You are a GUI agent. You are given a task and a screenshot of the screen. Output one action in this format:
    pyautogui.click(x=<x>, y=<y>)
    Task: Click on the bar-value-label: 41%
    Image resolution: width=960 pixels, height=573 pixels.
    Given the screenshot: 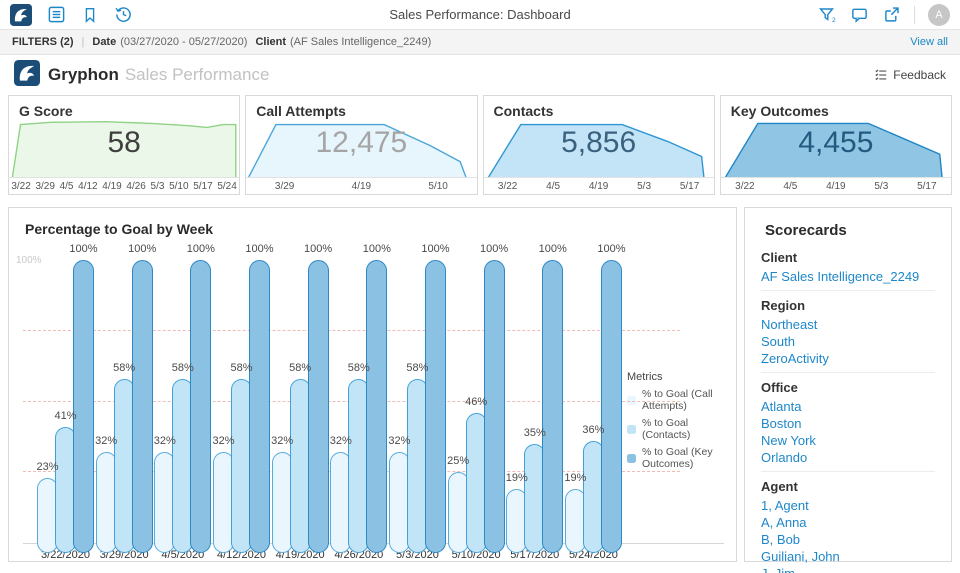 What is the action you would take?
    pyautogui.click(x=65, y=415)
    